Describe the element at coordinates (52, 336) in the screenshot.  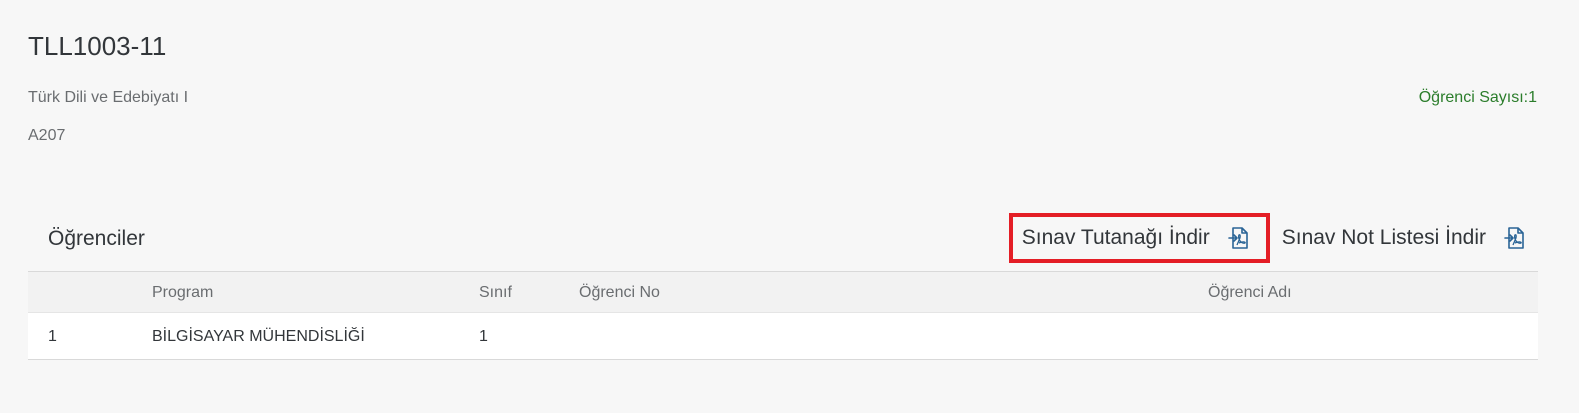
I see `row-index: 1` at that location.